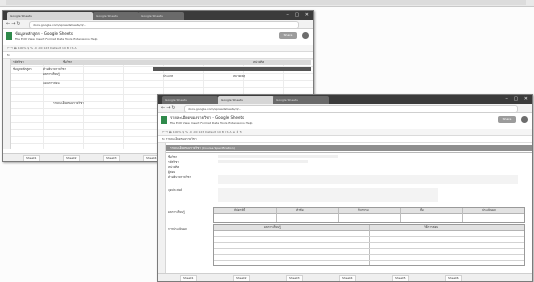  What do you see at coordinates (207, 117) in the screenshot?
I see `front-doc-title: รายละเอียดของรายวิชา - Google Sheets` at bounding box center [207, 117].